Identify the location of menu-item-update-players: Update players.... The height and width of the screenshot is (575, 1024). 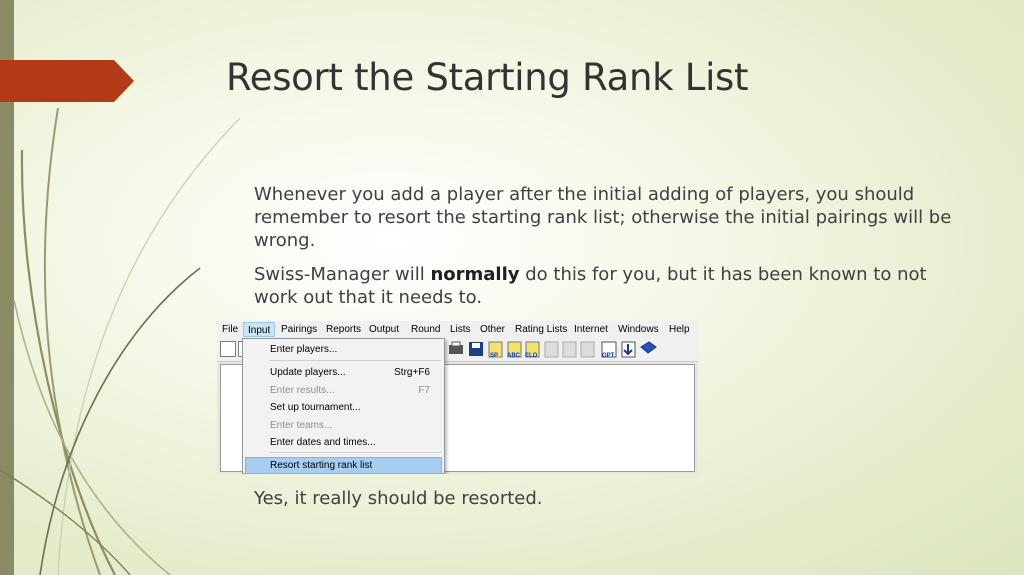
(308, 372).